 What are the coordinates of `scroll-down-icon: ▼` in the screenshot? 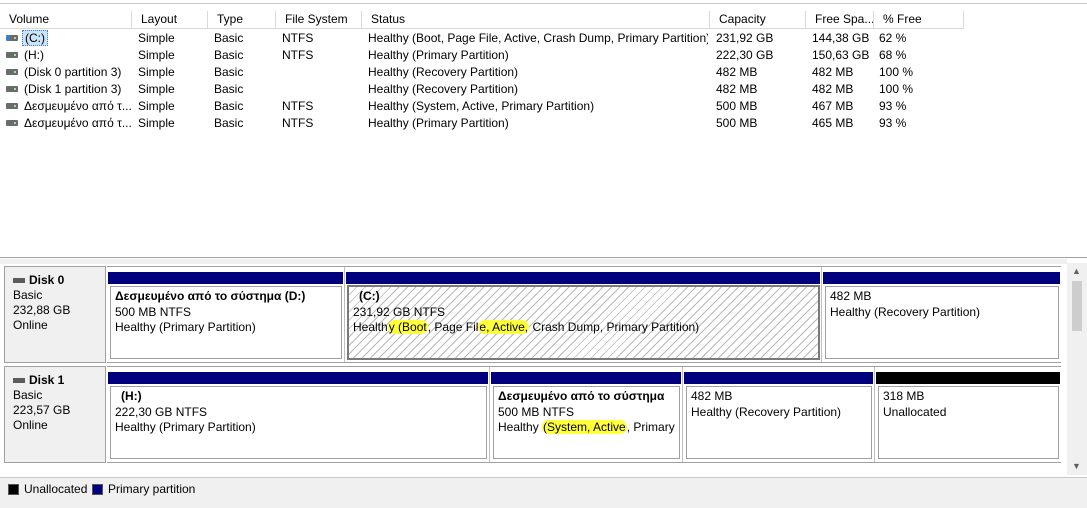 It's located at (1076, 466).